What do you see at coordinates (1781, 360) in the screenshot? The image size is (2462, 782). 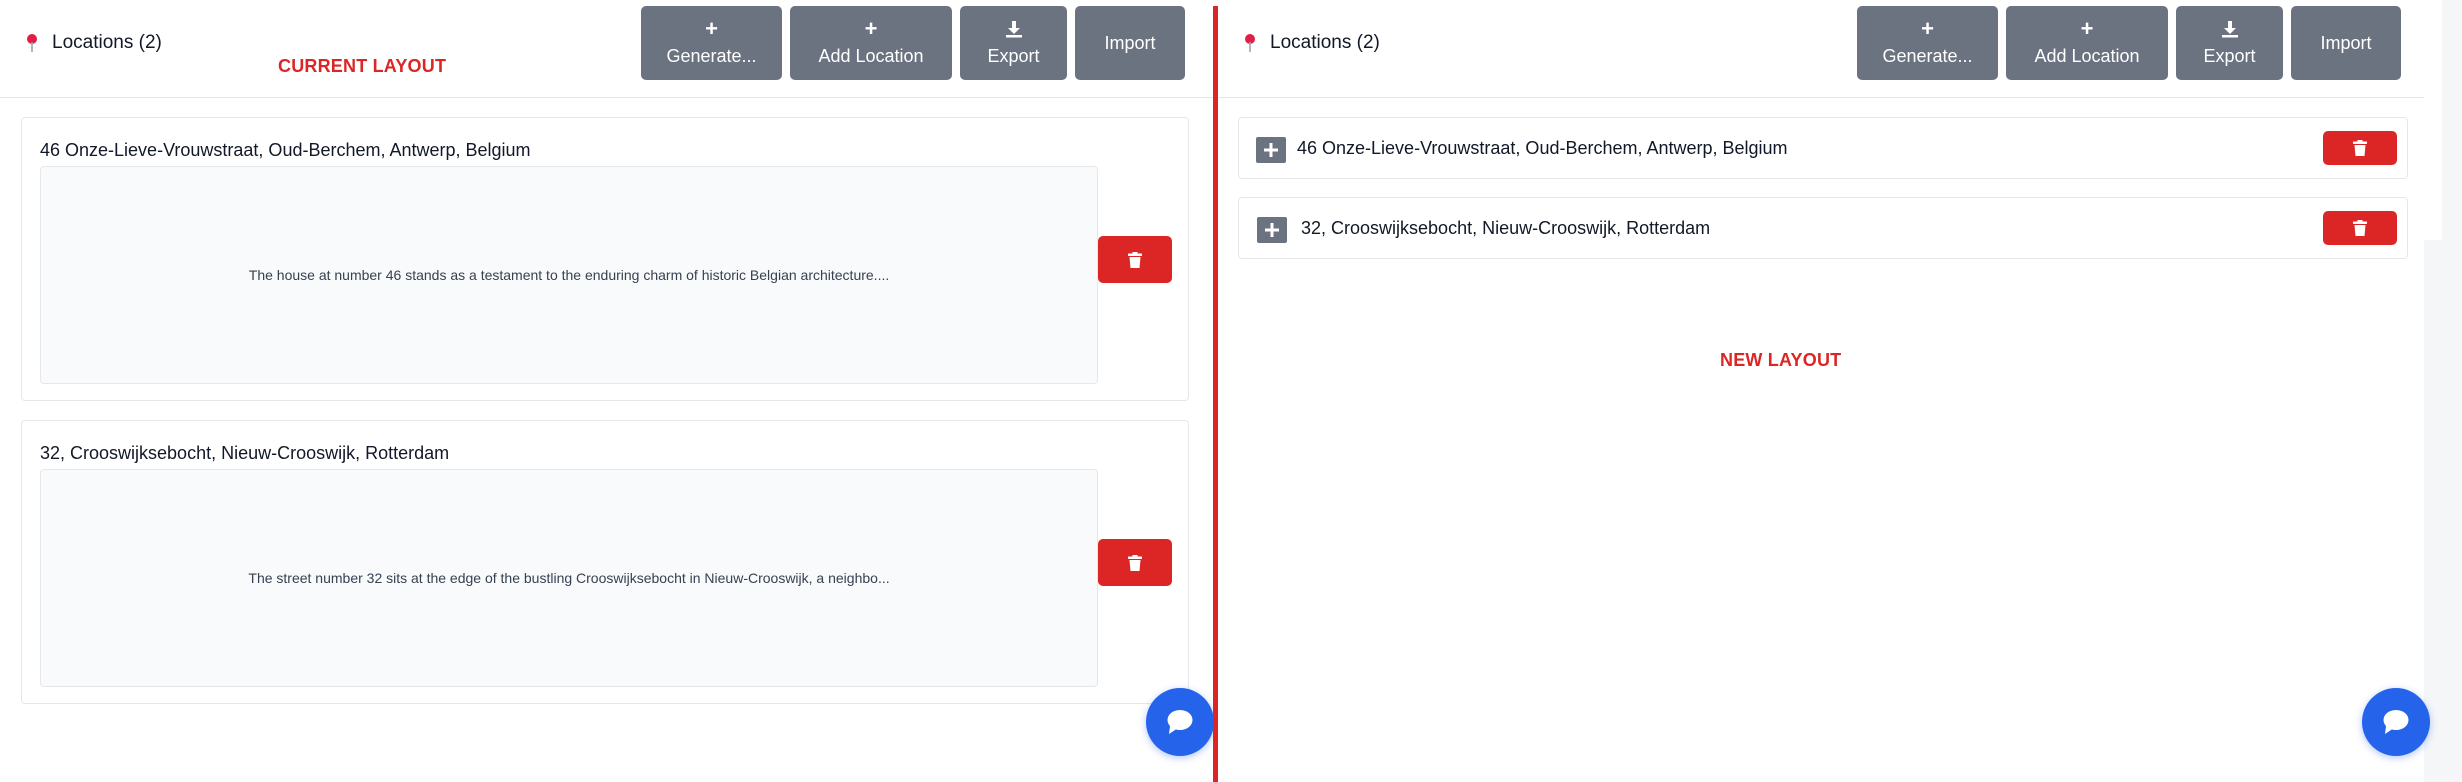 I see `new-layout-label: NEW LAYOUT` at bounding box center [1781, 360].